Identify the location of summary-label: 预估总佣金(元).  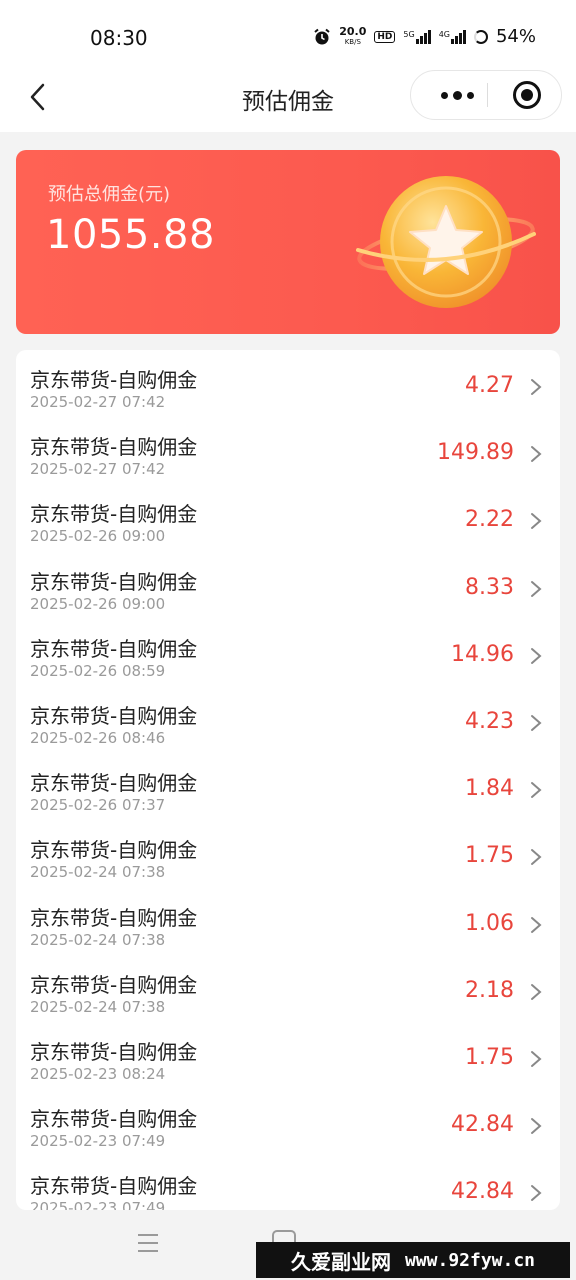
(109, 194).